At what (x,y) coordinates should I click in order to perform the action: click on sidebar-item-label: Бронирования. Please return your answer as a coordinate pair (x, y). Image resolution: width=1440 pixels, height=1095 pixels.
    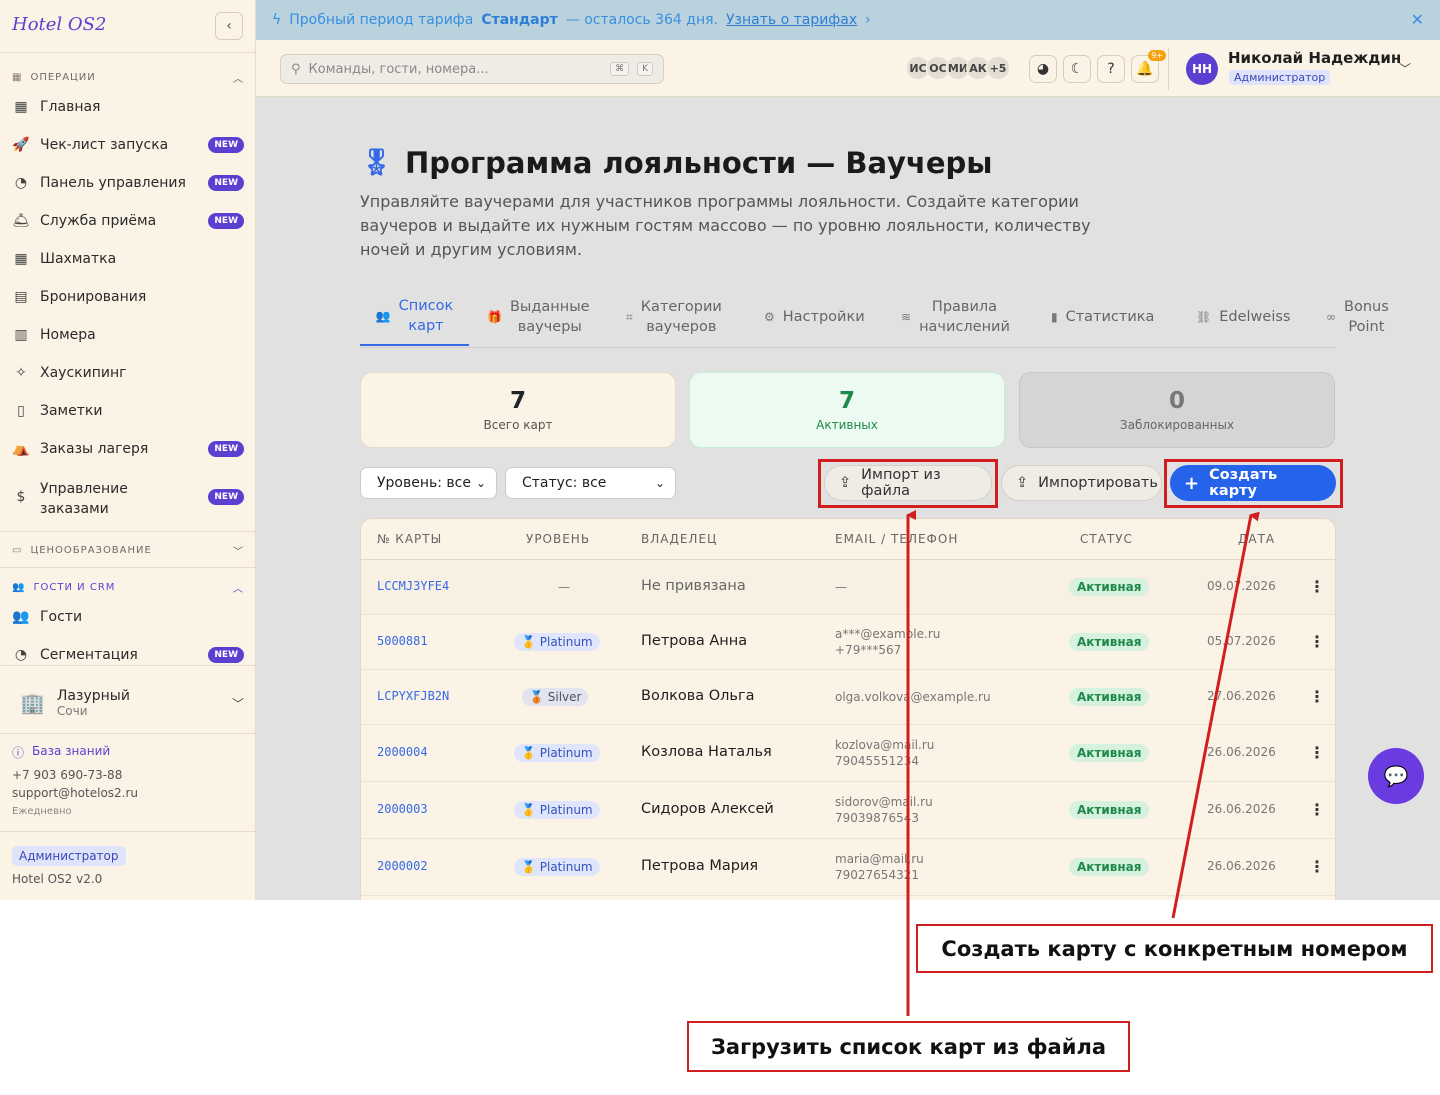
    Looking at the image, I should click on (93, 297).